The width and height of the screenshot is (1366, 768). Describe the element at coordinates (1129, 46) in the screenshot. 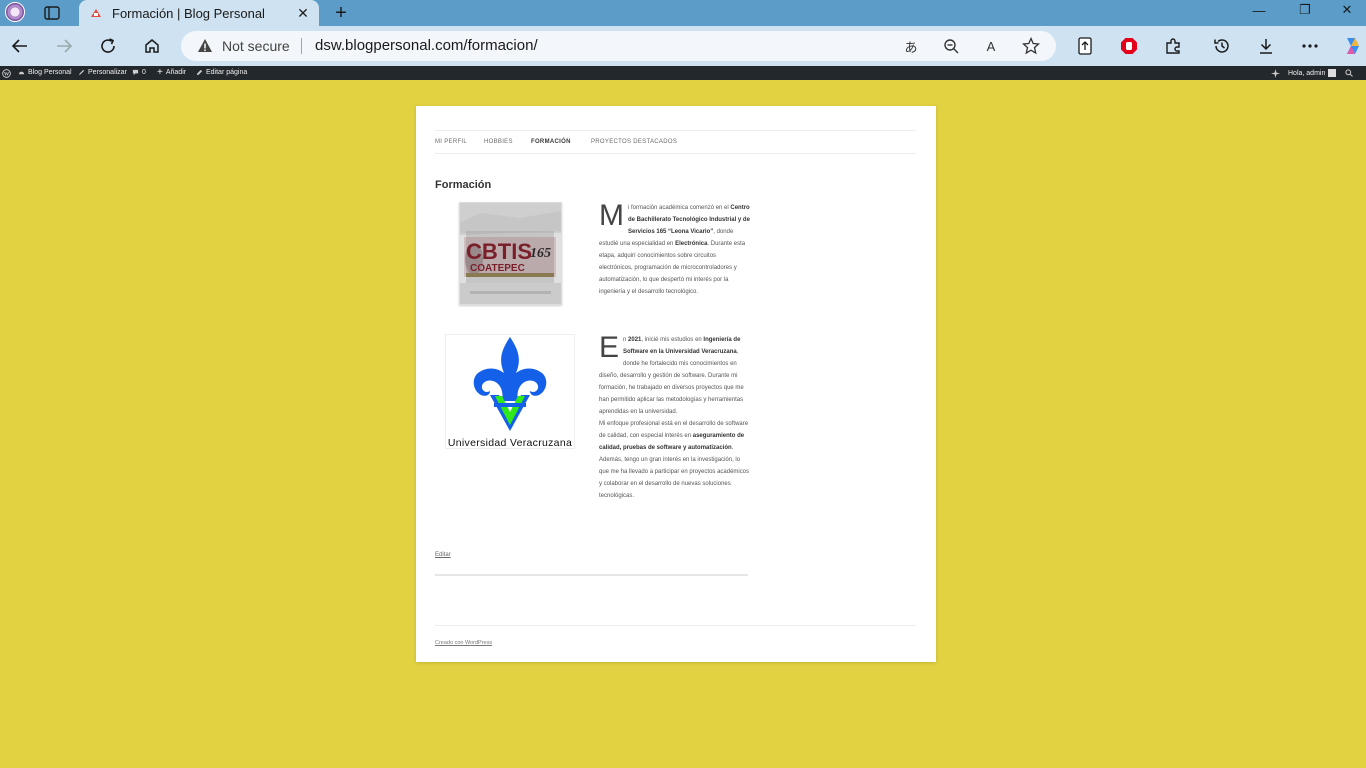

I see `adblock-icon` at that location.